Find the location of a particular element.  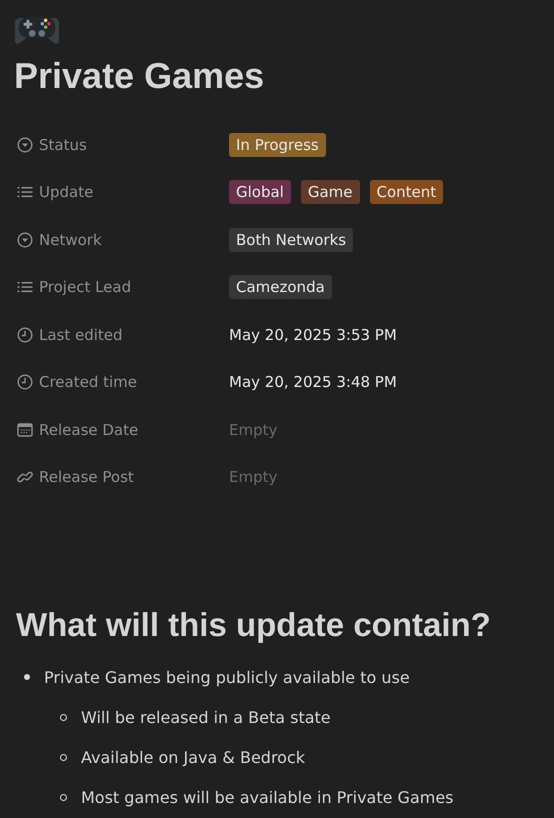

section-heading: What will this update contain? is located at coordinates (254, 625).